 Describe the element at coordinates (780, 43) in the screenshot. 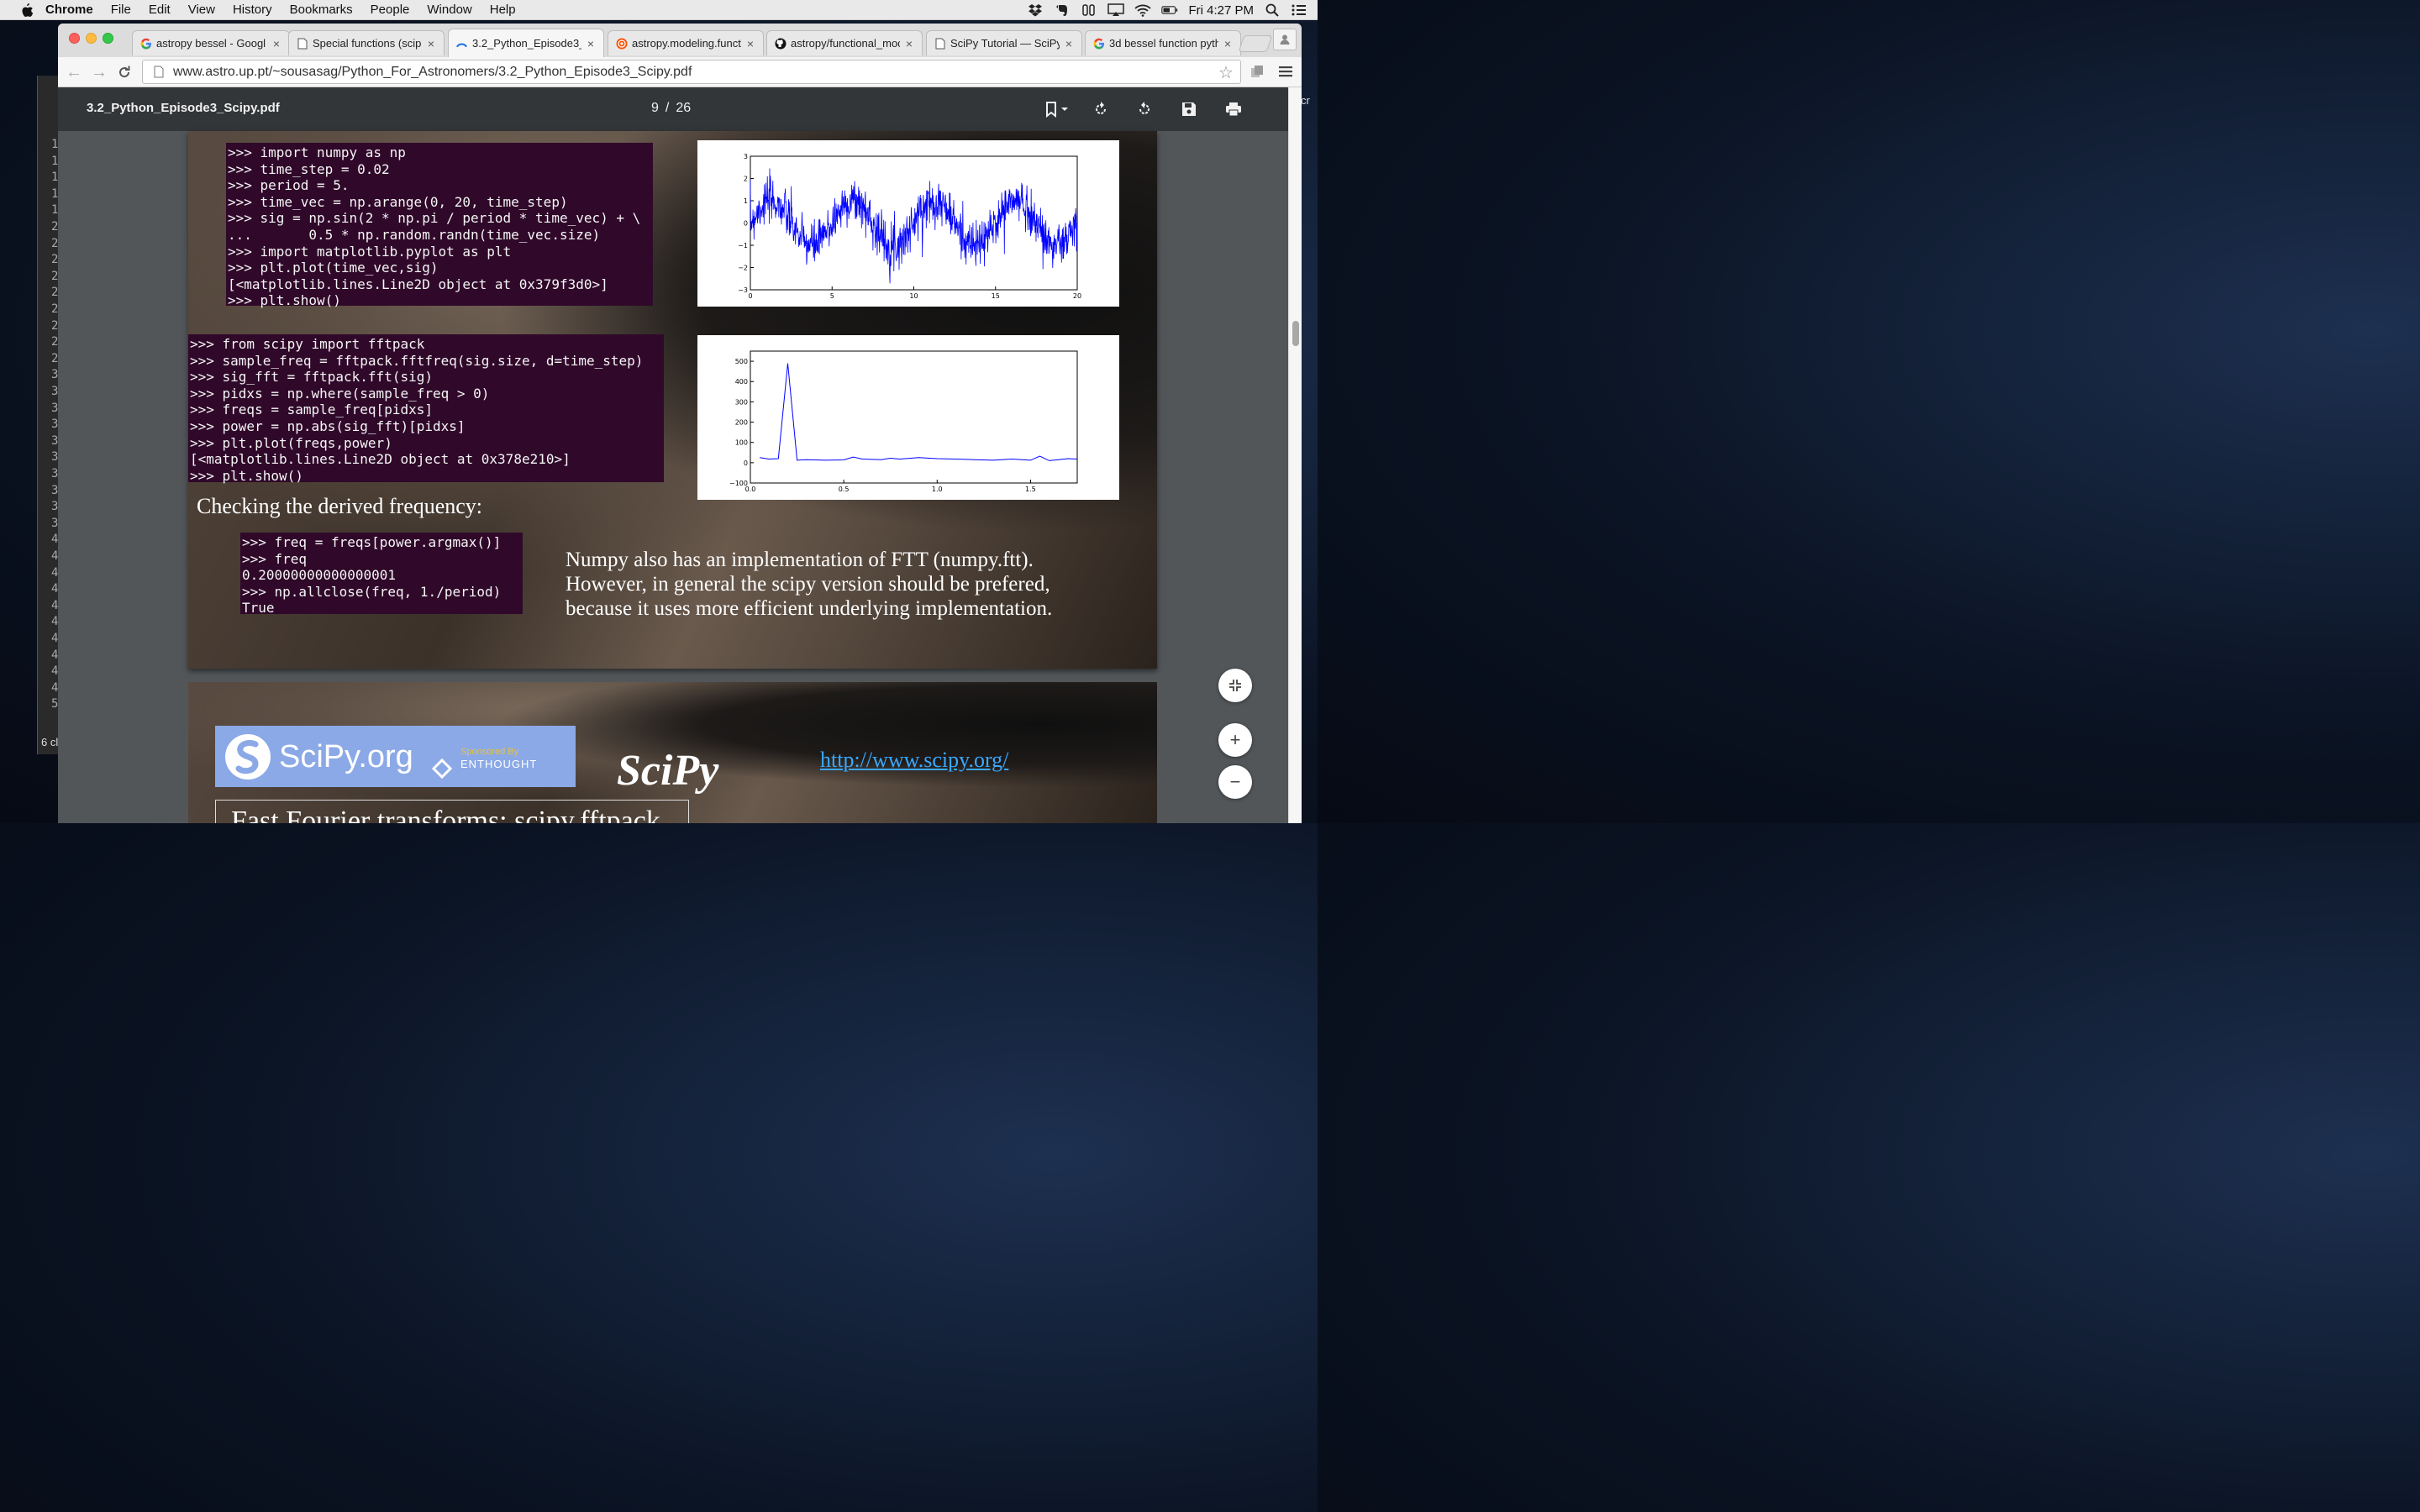

I see `github-icon` at that location.